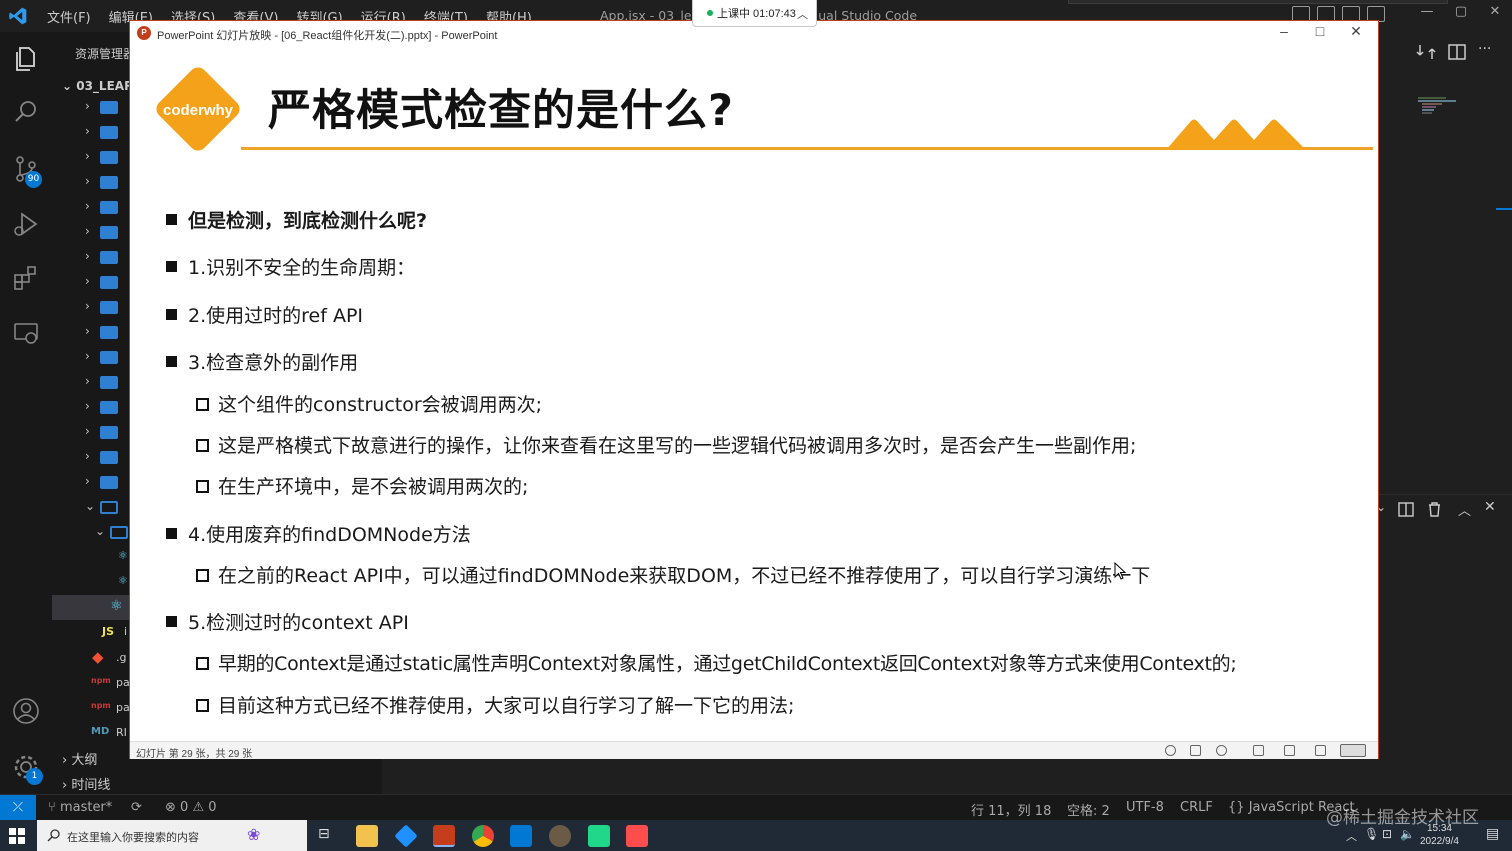 The height and width of the screenshot is (851, 1512). What do you see at coordinates (202, 575) in the screenshot?
I see `hollow-square-bullet-icon` at bounding box center [202, 575].